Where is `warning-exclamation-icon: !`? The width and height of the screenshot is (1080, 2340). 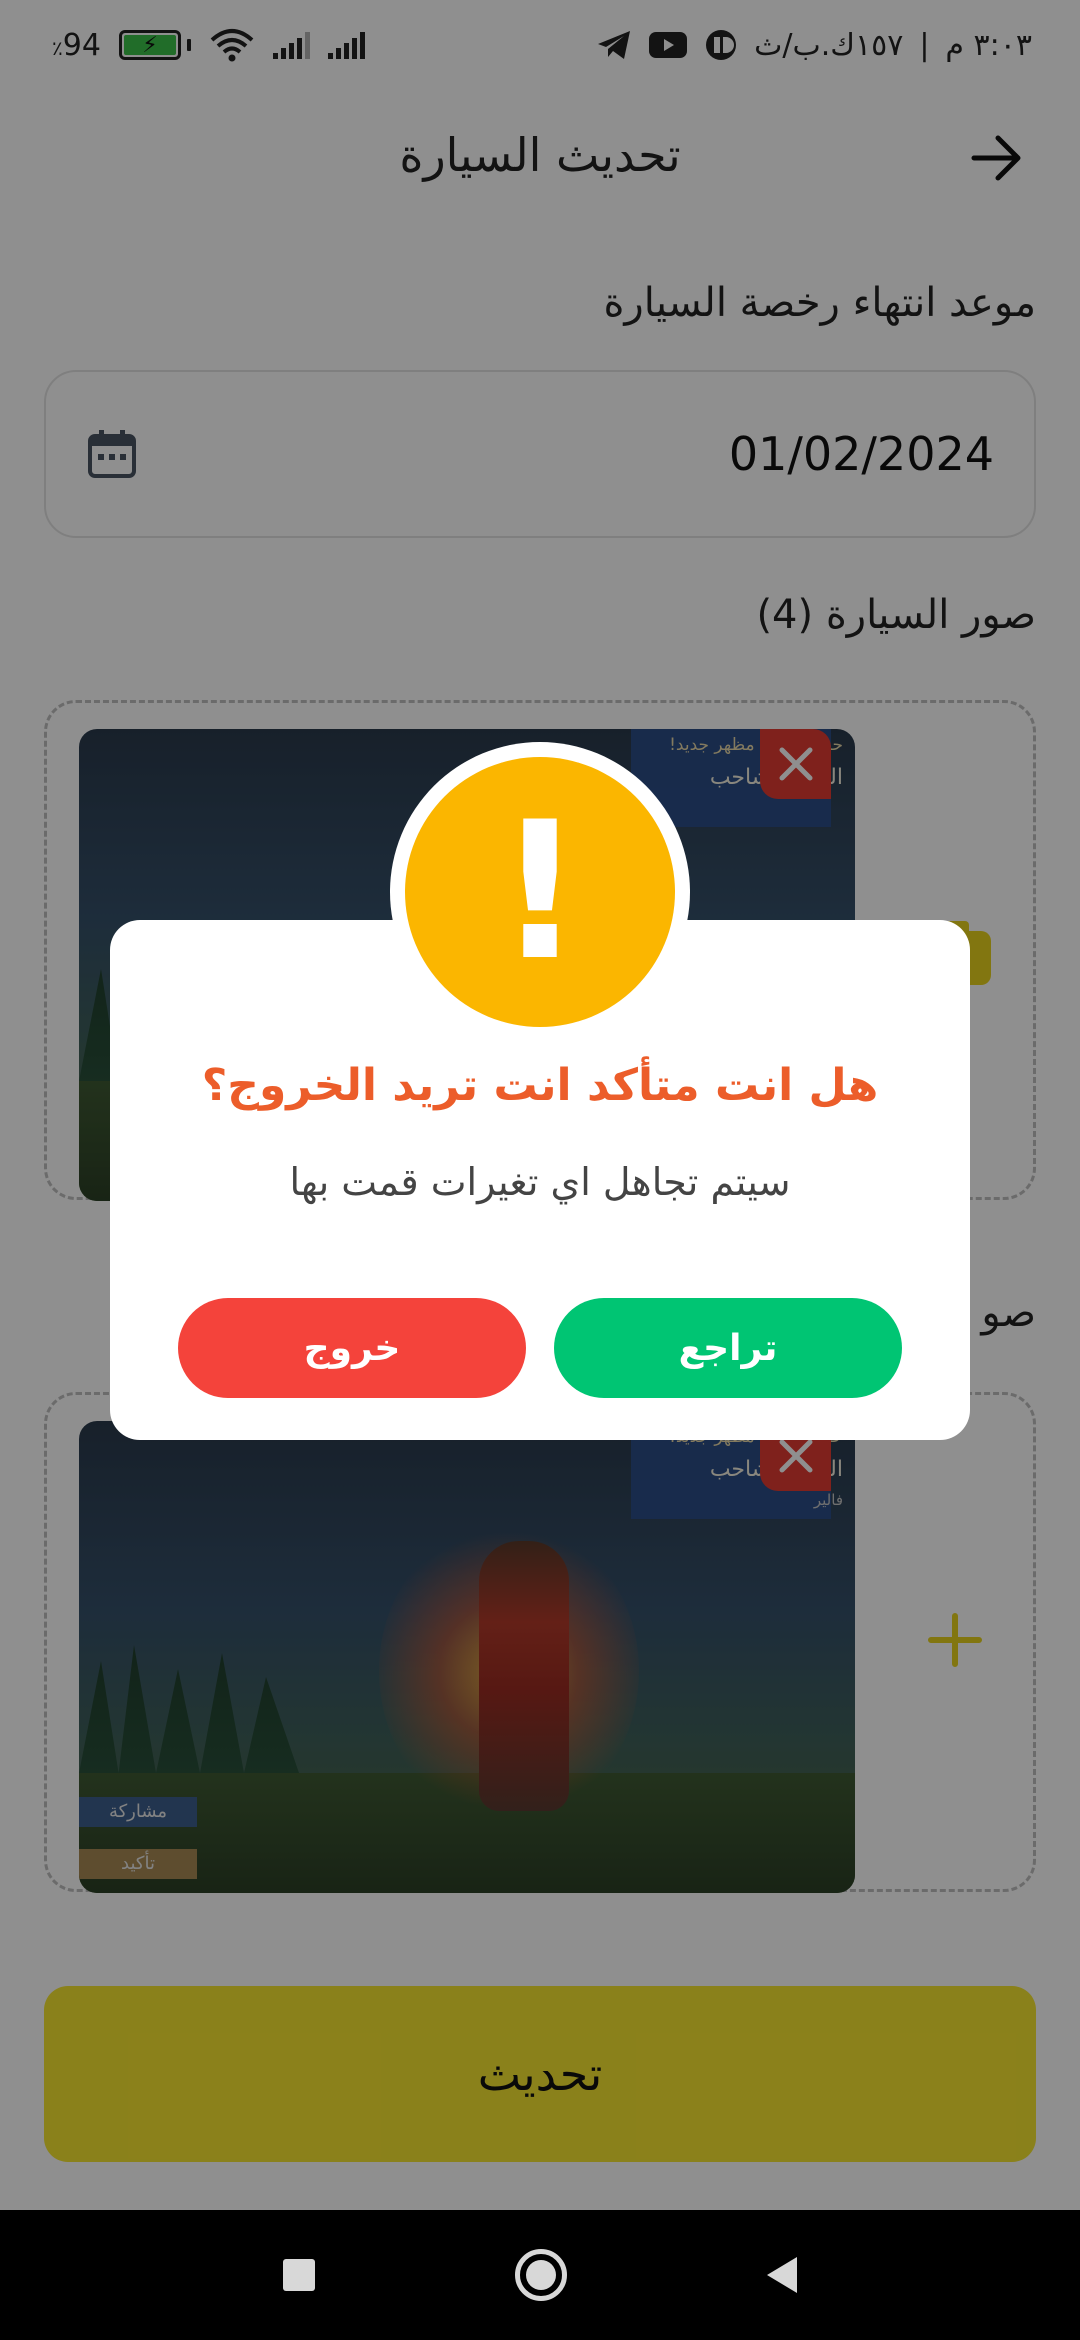
warning-exclamation-icon: ! is located at coordinates (540, 892).